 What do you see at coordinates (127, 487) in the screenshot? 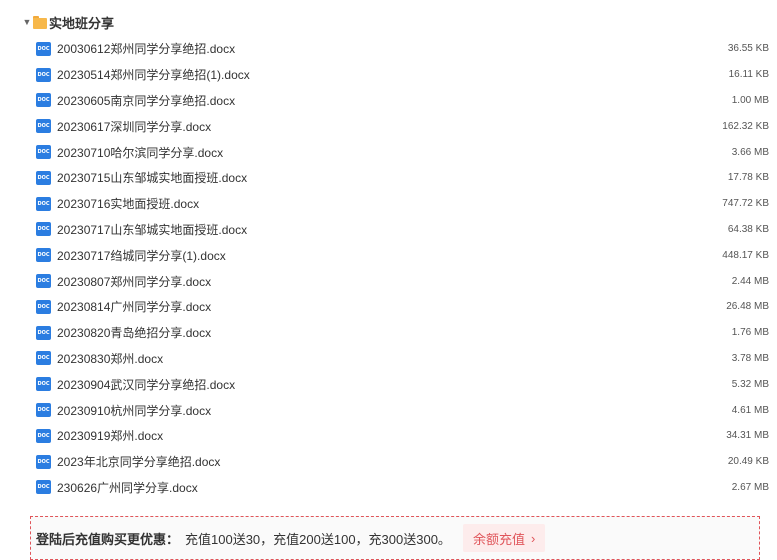
I see `file-name: 230626广州同学分享.docx` at bounding box center [127, 487].